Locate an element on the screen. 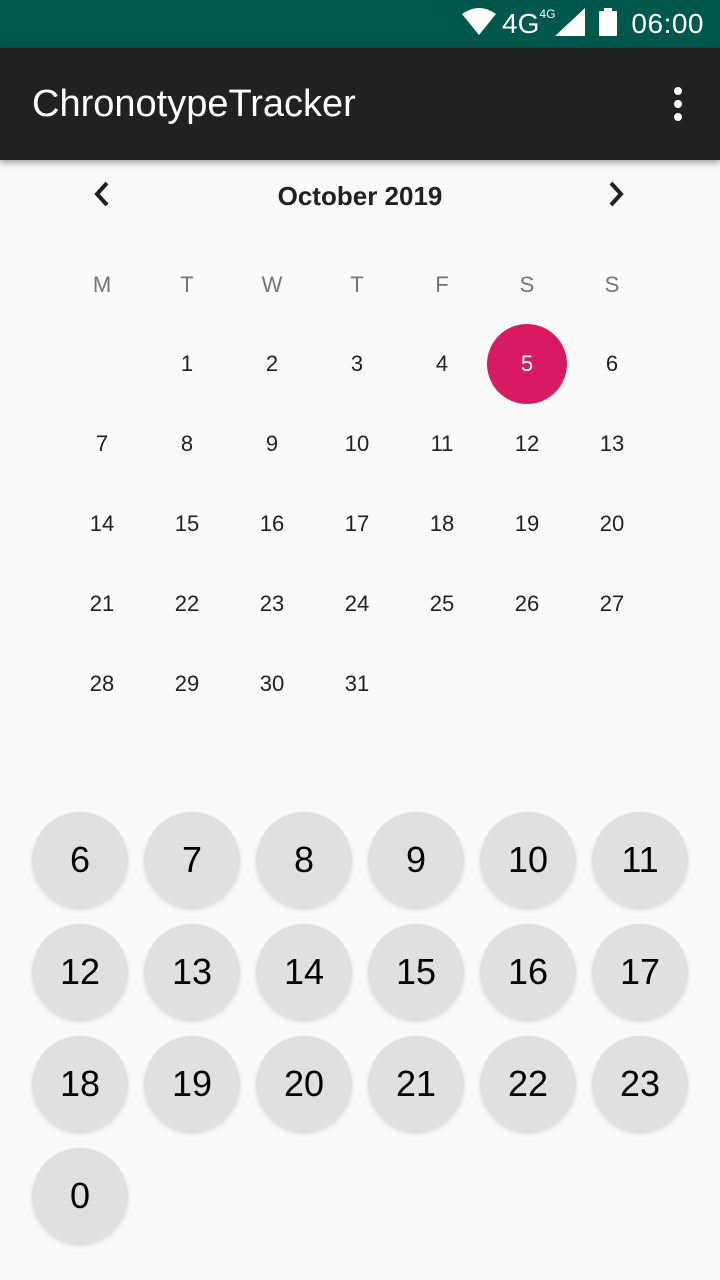  app-bar: ChronotypeTracker is located at coordinates (360, 104).